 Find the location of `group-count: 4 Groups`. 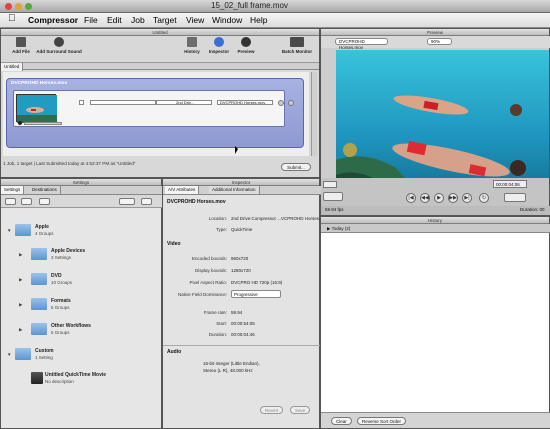

group-count: 4 Groups is located at coordinates (44, 233).